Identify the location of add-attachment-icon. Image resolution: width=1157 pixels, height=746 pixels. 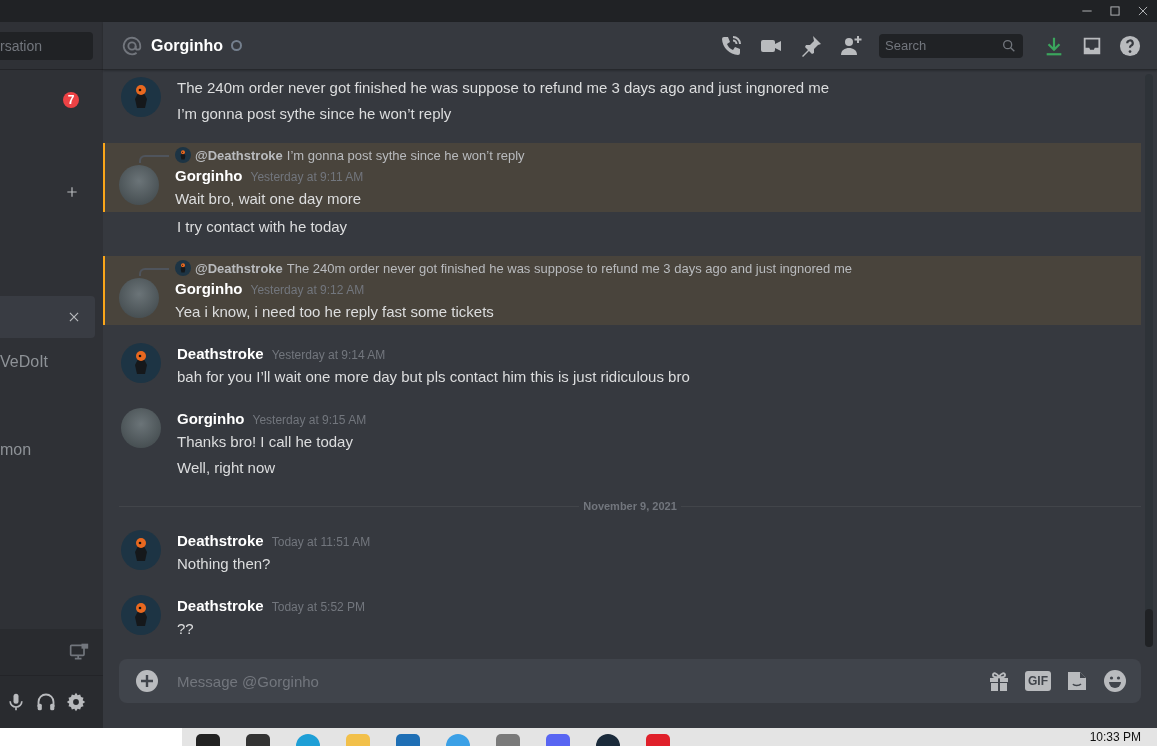
(147, 681).